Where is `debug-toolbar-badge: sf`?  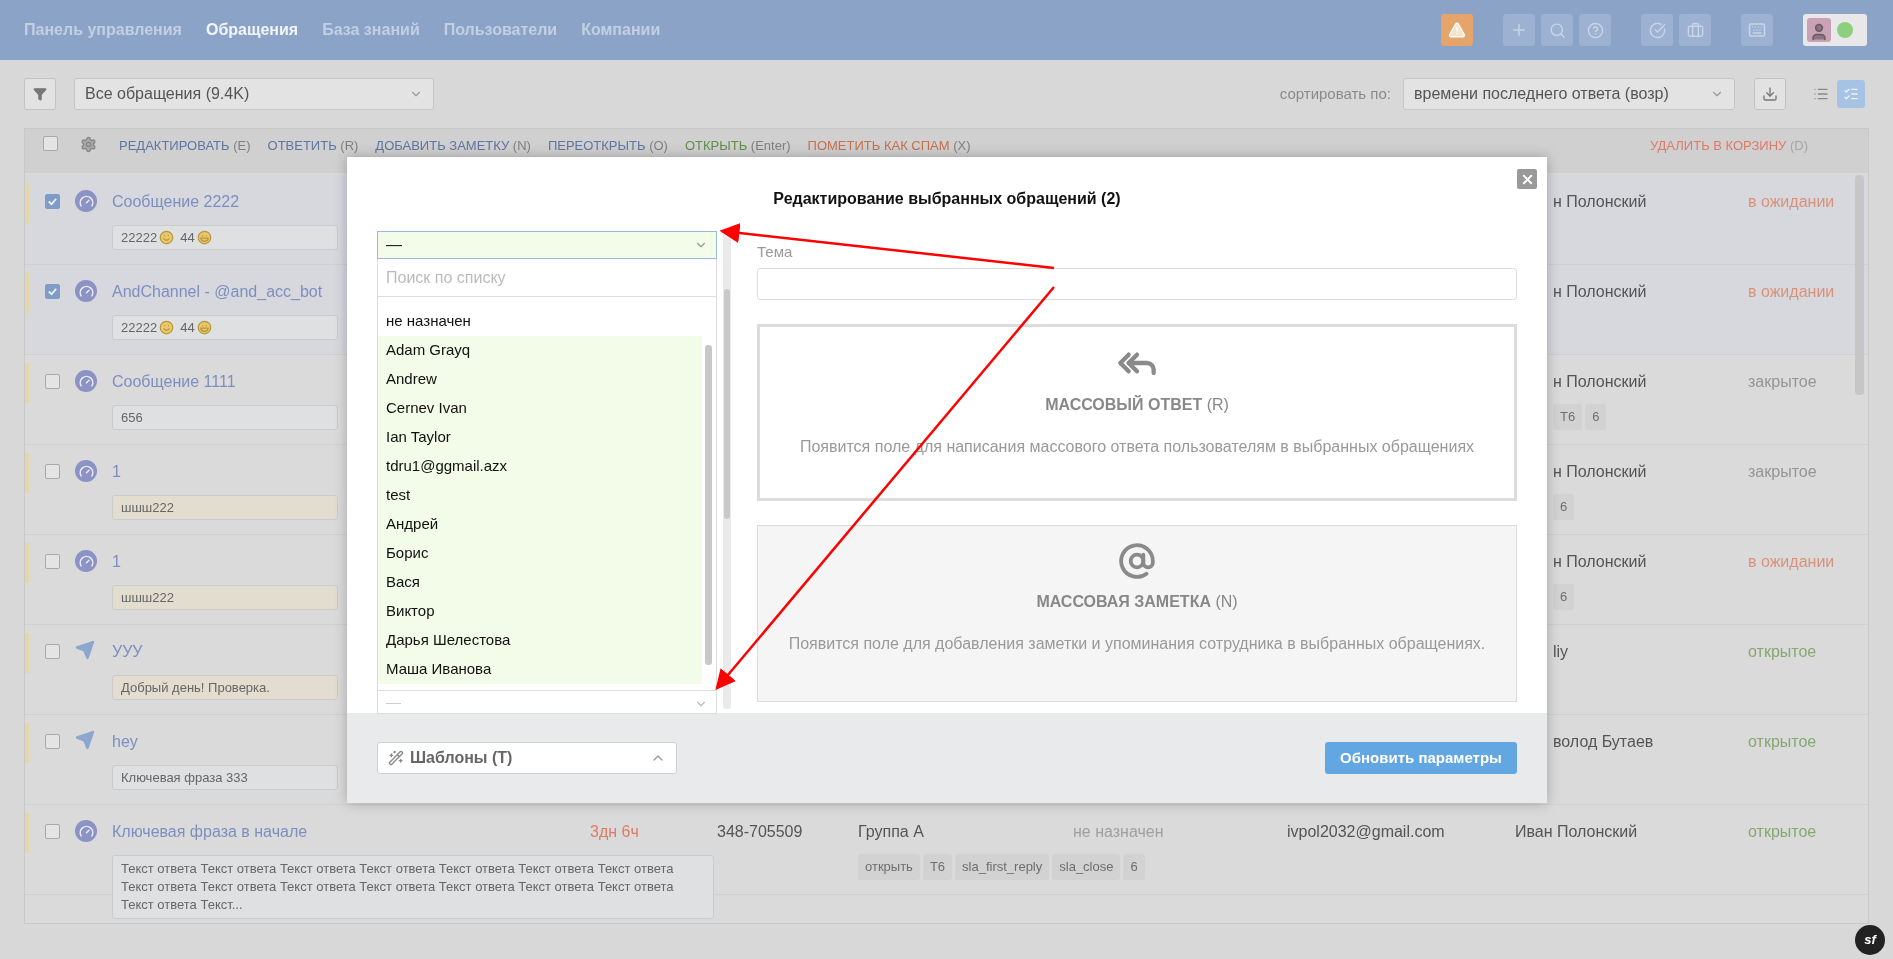 debug-toolbar-badge: sf is located at coordinates (1870, 940).